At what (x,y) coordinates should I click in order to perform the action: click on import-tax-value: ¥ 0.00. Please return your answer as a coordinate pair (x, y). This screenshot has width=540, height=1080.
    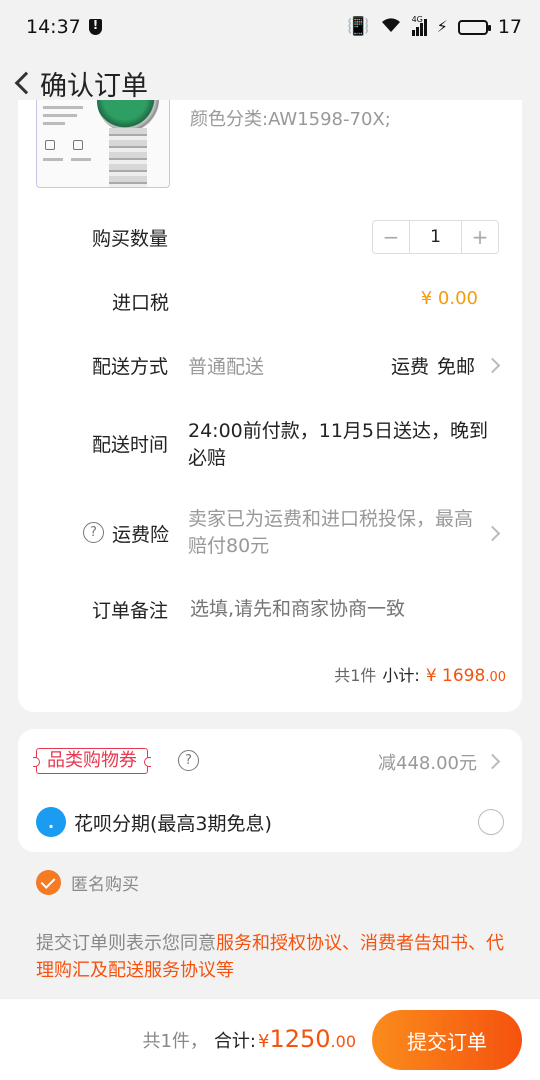
    Looking at the image, I should click on (449, 298).